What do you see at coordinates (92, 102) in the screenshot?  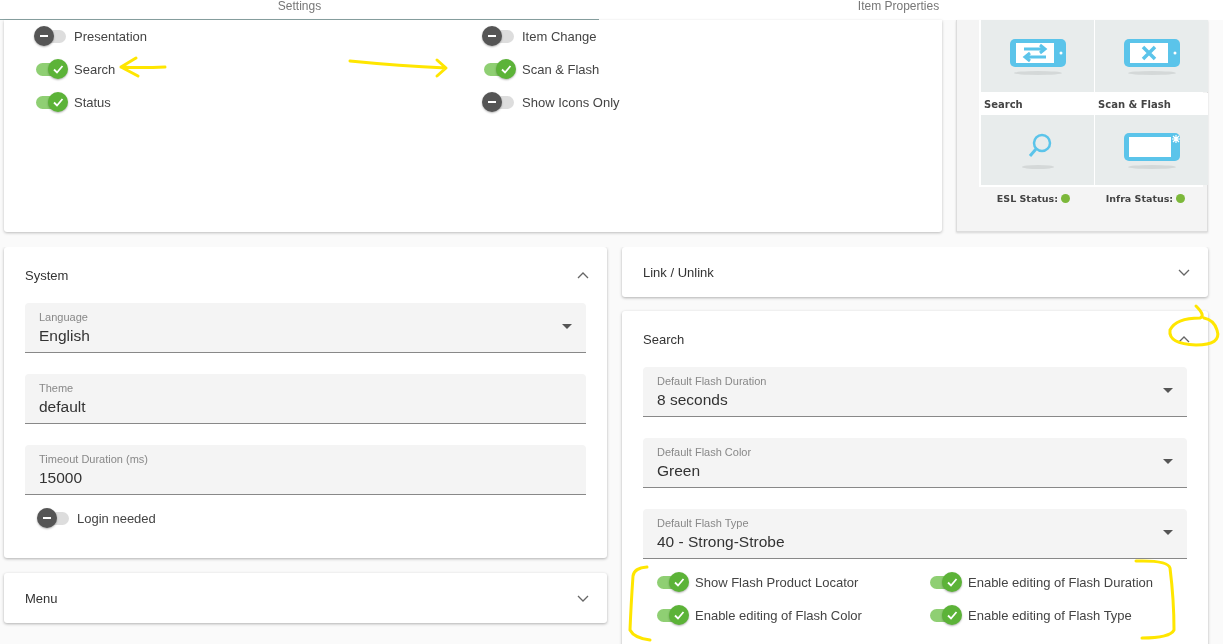 I see `toggle-label: Status` at bounding box center [92, 102].